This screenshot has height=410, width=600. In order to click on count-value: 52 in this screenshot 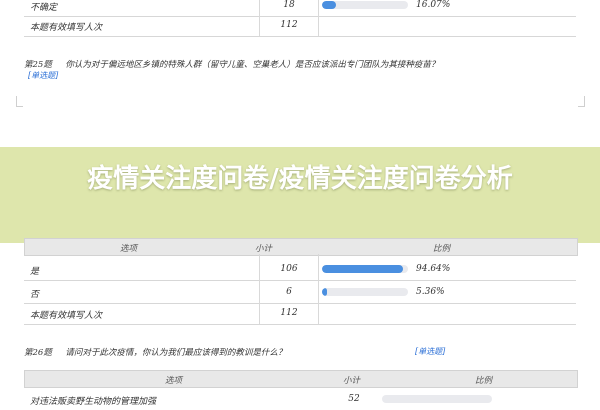, I will do `click(354, 399)`.